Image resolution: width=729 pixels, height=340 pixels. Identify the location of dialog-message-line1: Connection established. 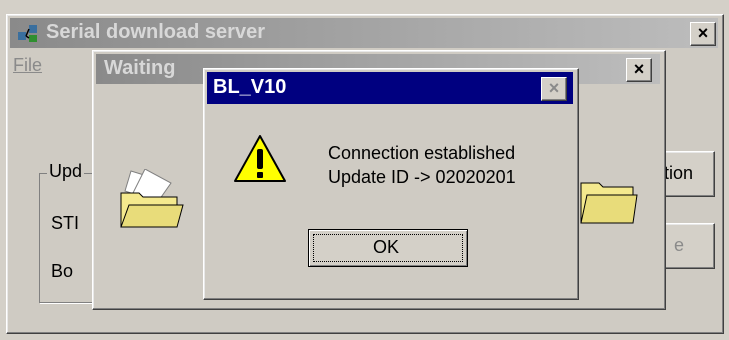
(422, 153).